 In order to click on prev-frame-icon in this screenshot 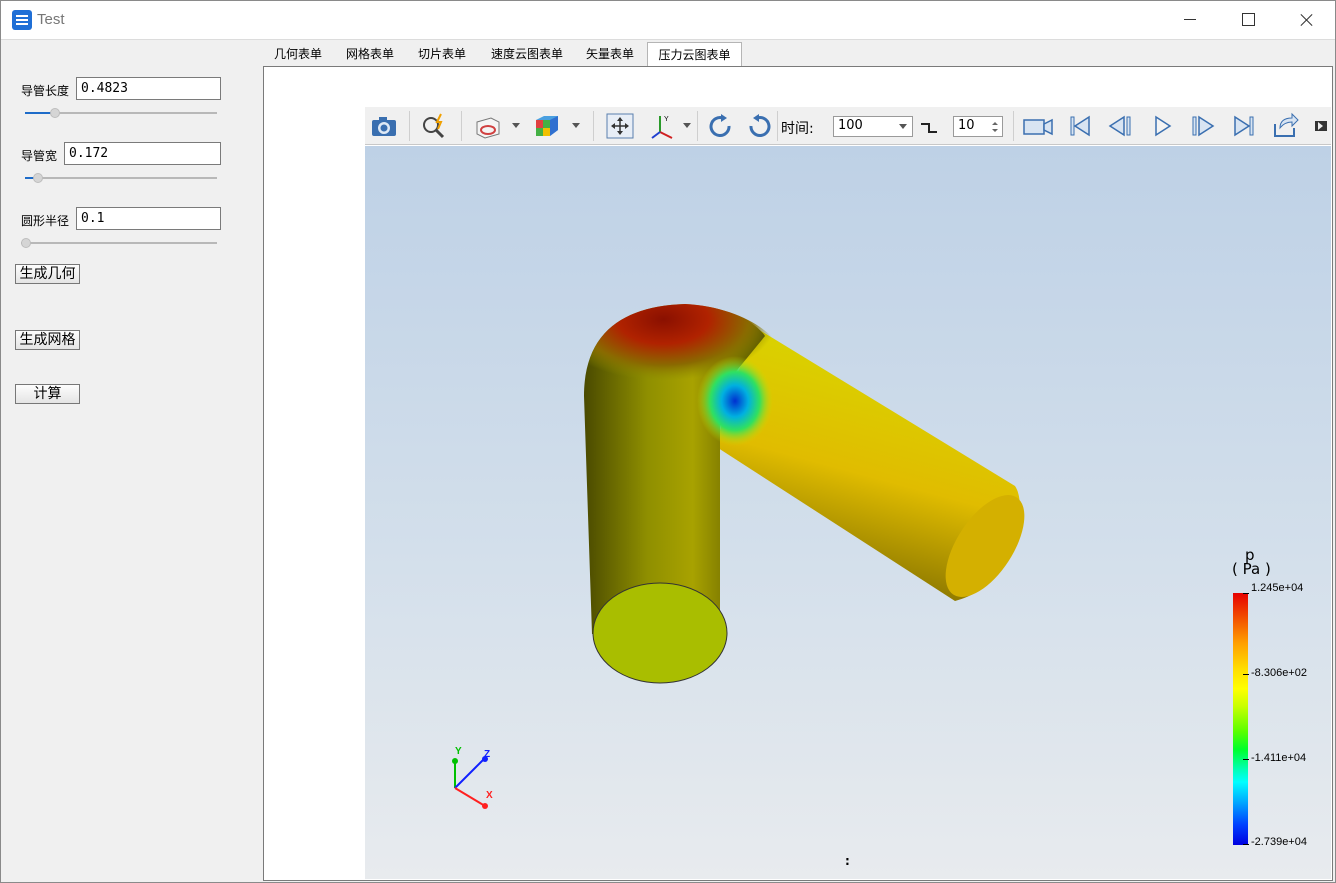, I will do `click(1121, 126)`.